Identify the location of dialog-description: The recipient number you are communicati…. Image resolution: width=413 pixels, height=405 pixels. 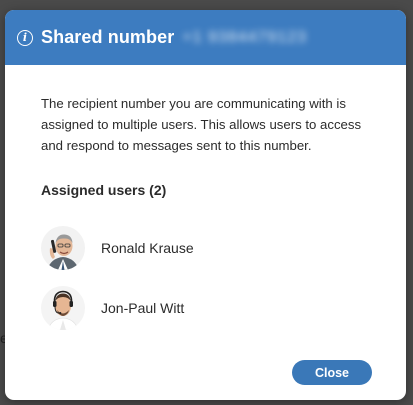
(201, 124).